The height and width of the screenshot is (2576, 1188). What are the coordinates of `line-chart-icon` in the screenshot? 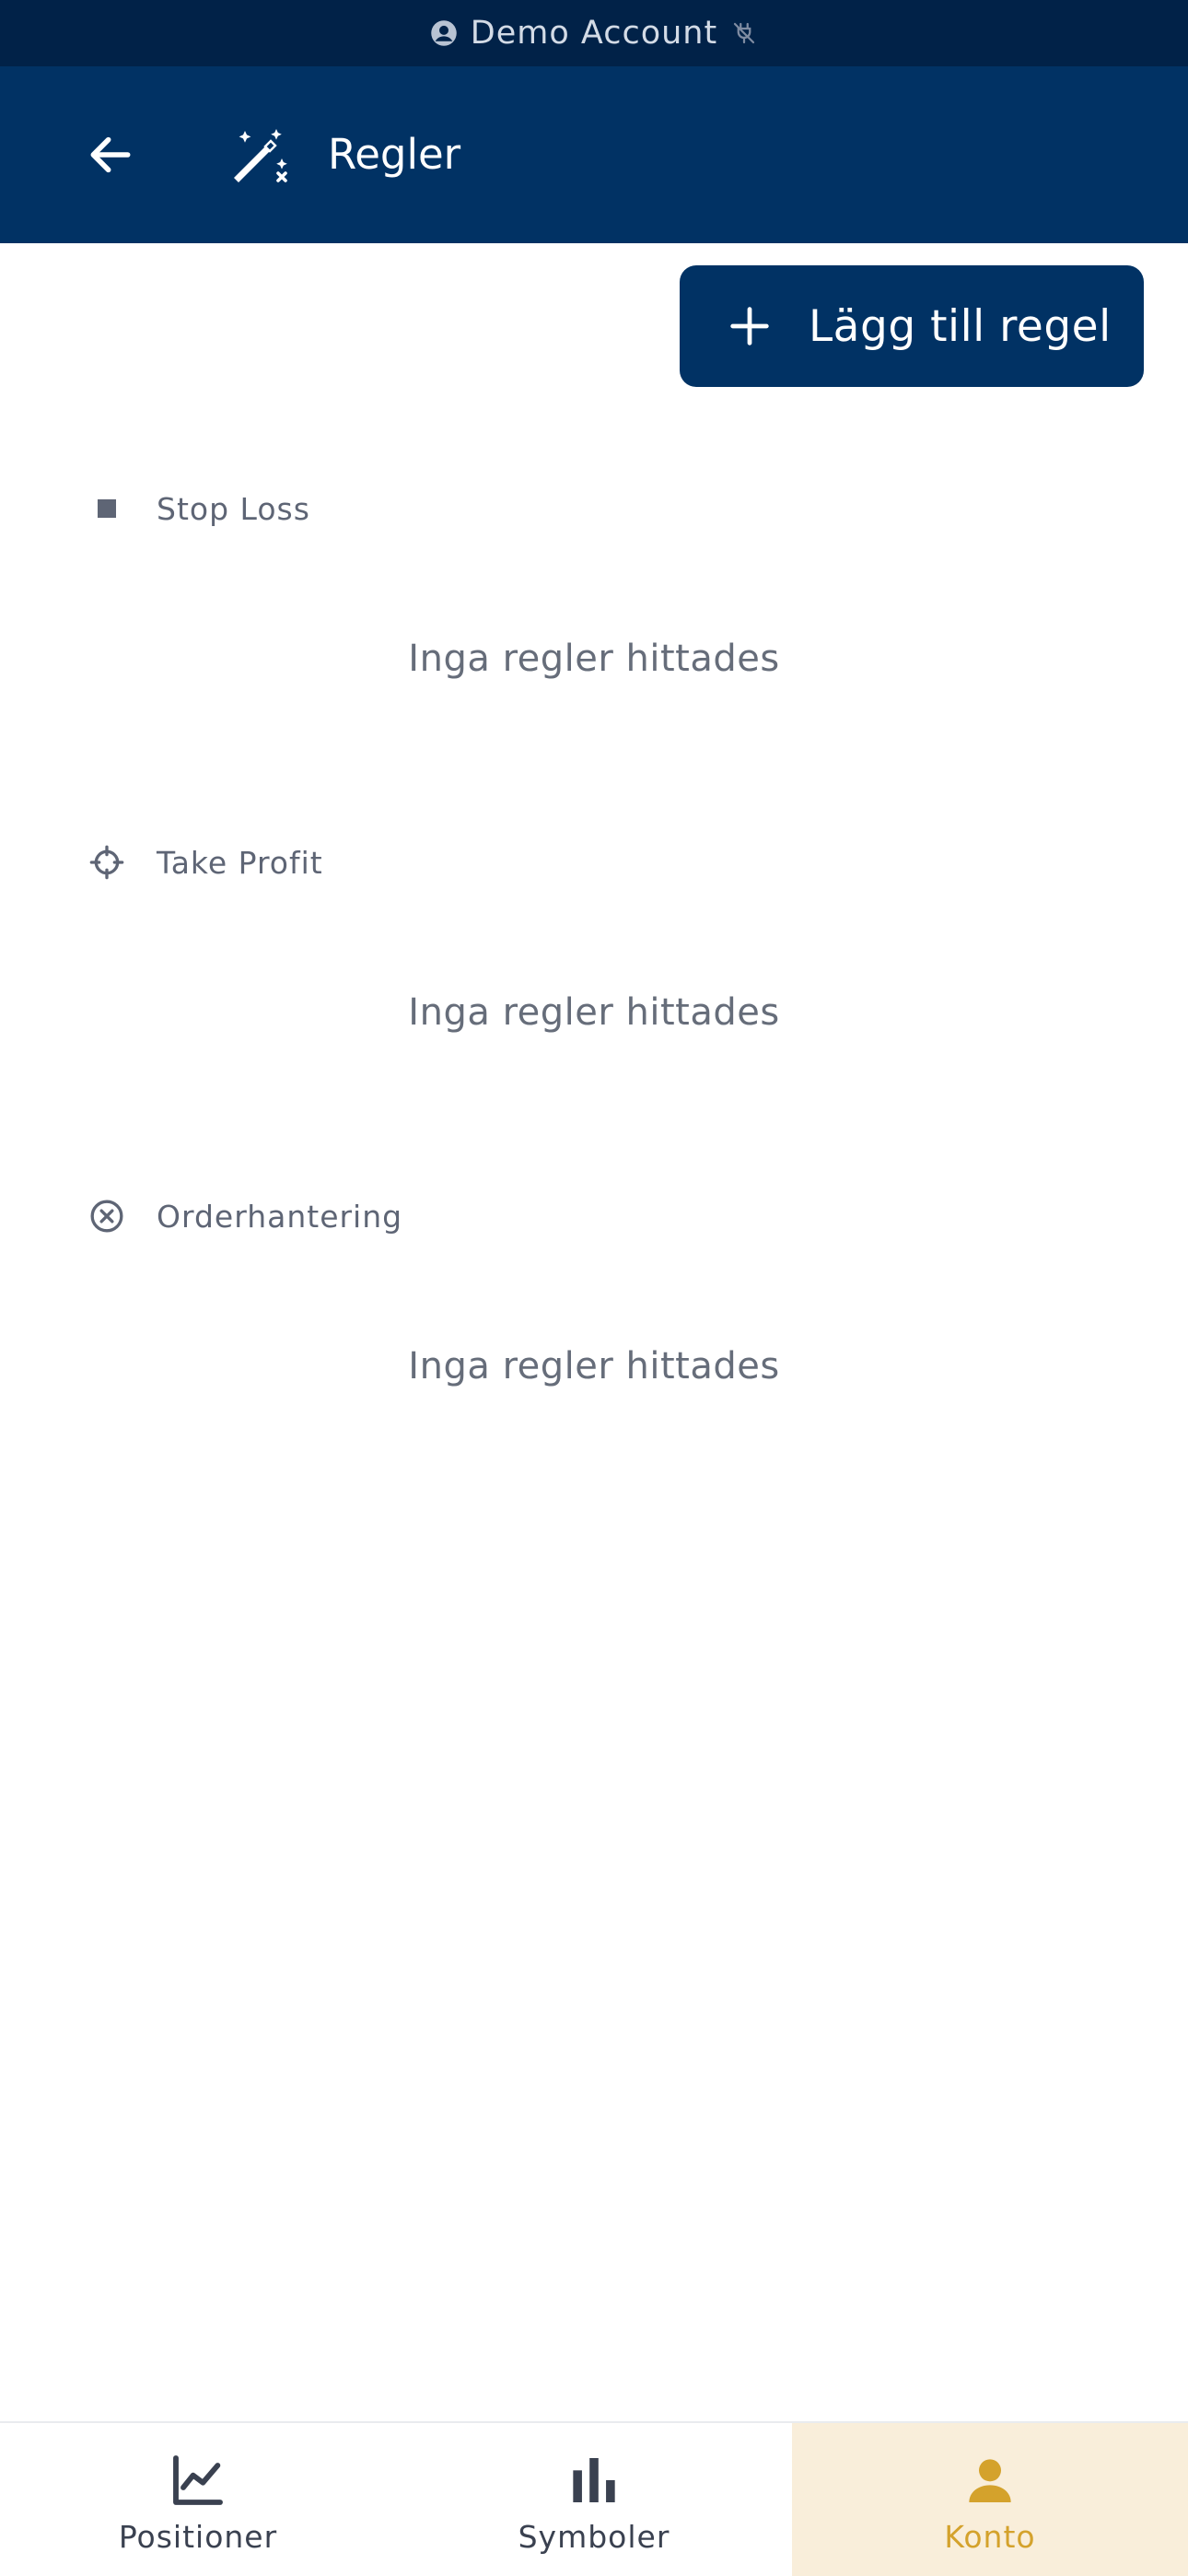 It's located at (198, 2480).